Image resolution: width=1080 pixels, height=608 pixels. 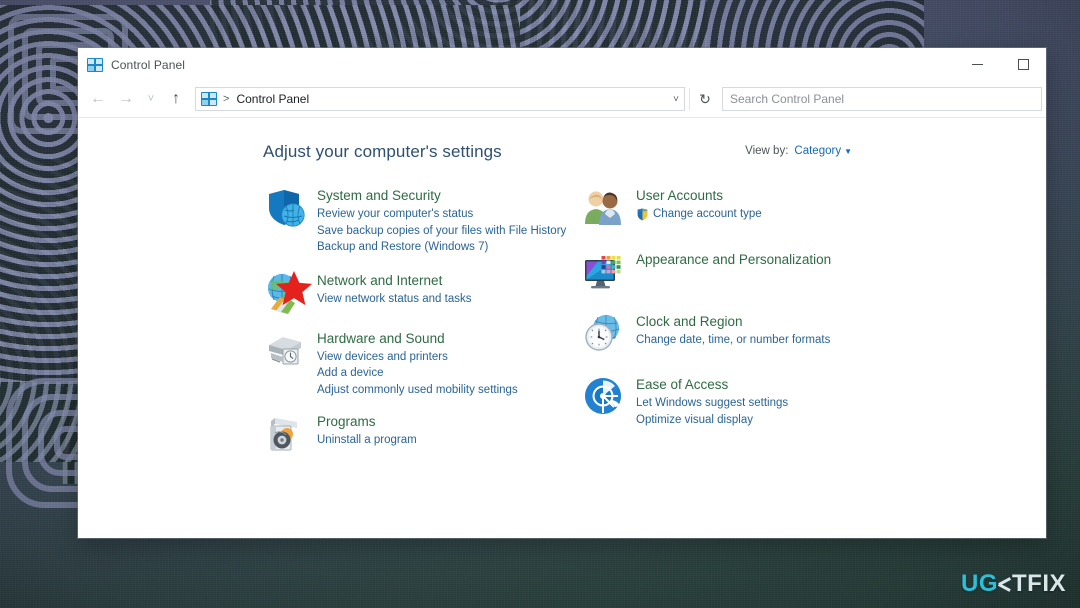 I want to click on category-link: Change account type, so click(x=699, y=214).